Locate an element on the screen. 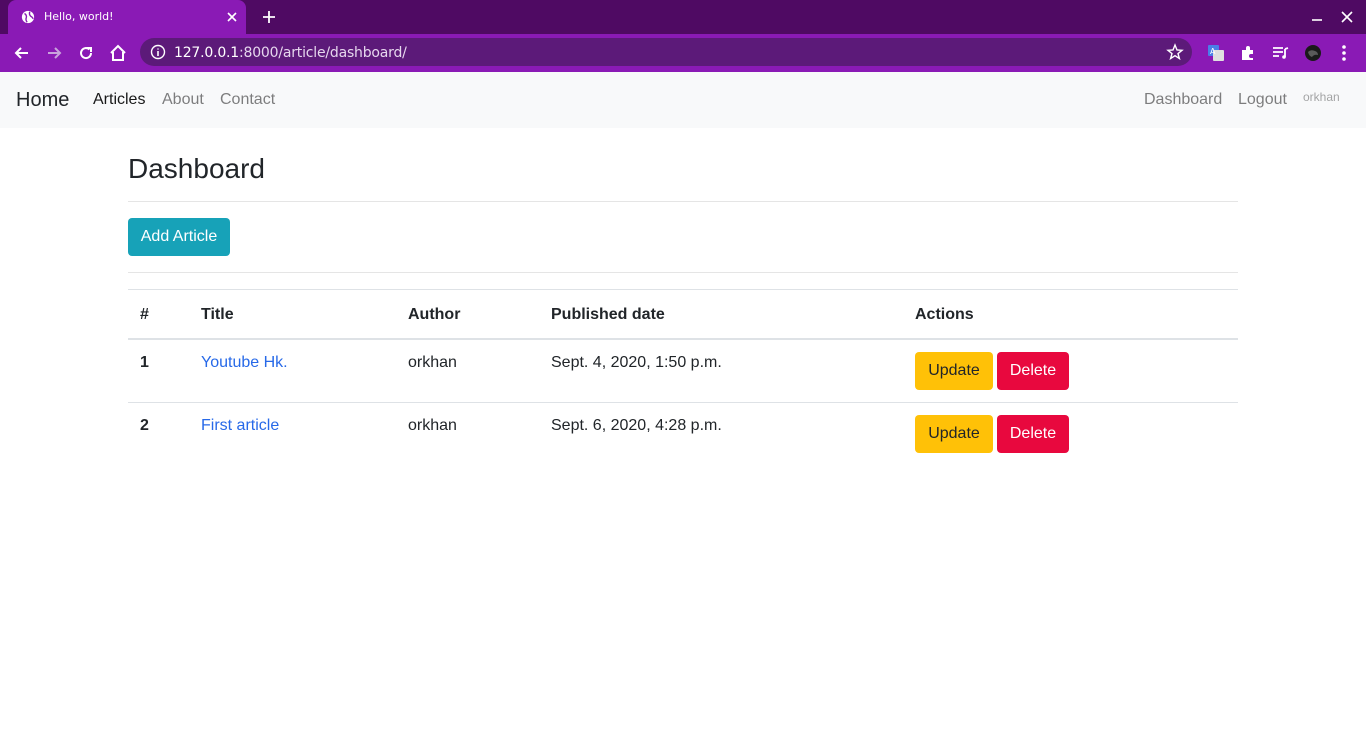 This screenshot has width=1366, height=741. add-article-button: Add Article is located at coordinates (179, 237).